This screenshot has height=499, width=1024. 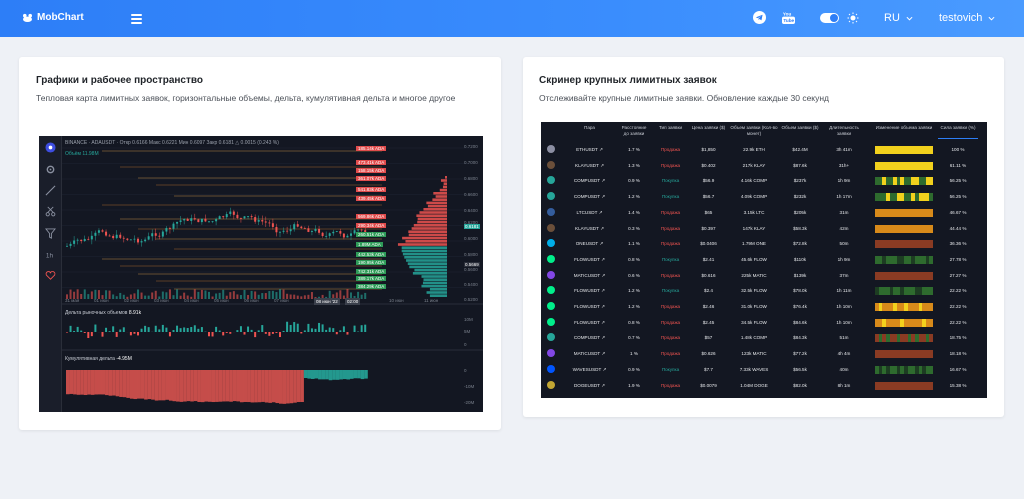 What do you see at coordinates (708, 369) in the screenshot?
I see `cell-price: $7.7` at bounding box center [708, 369].